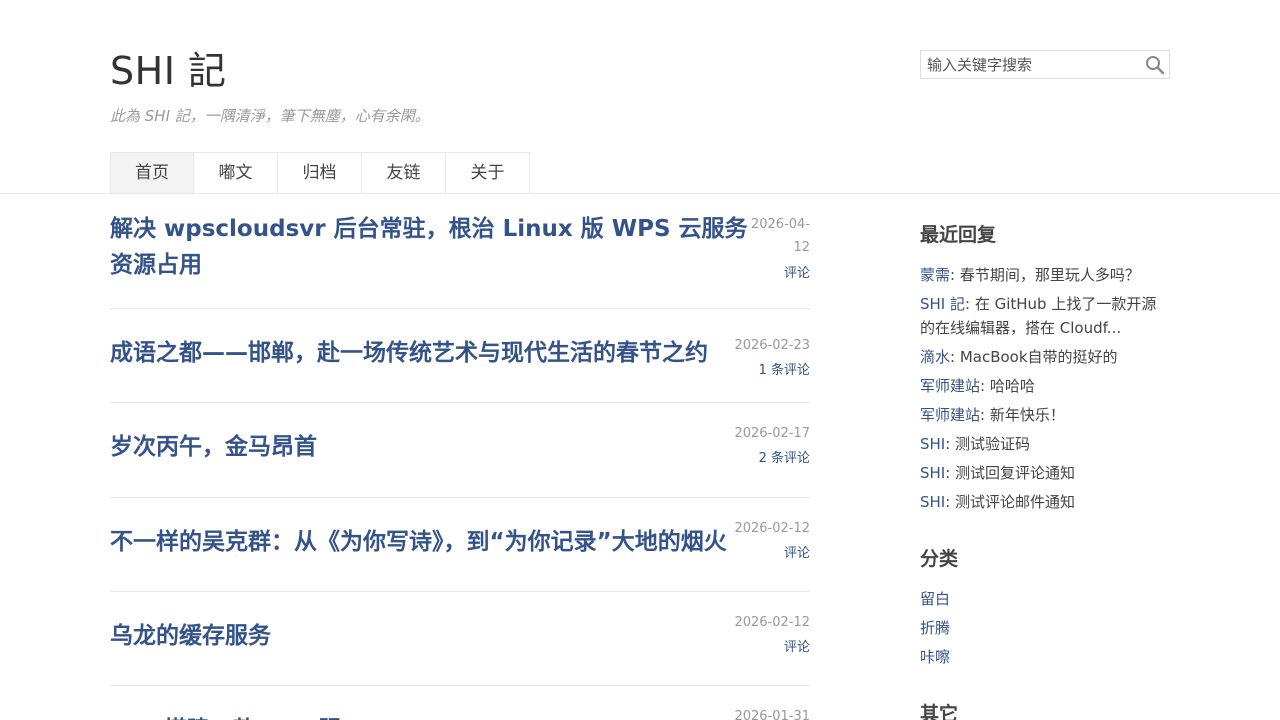  I want to click on reply-item: SHI: 测试回复评论通知, so click(1045, 473).